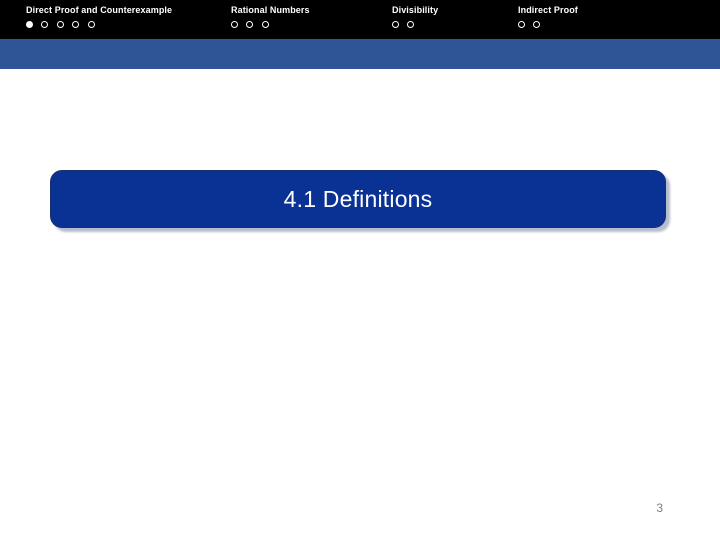 The image size is (720, 540). Describe the element at coordinates (270, 10) in the screenshot. I see `nav-section-label: Rational Numbers` at that location.